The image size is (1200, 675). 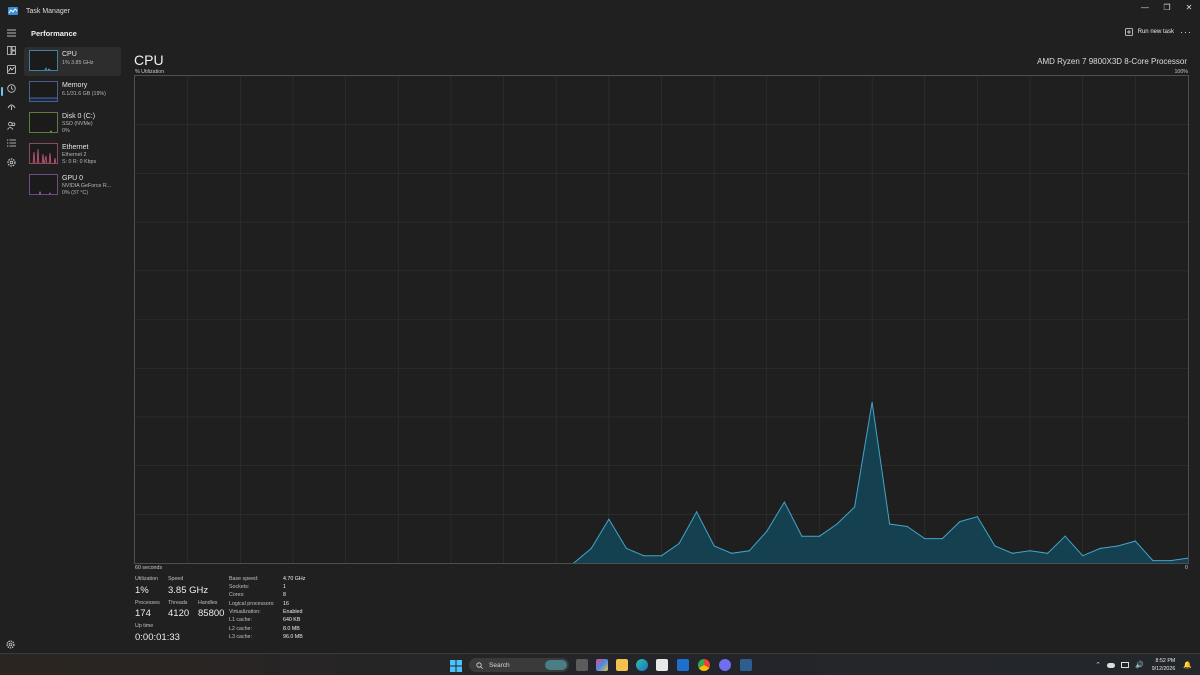 I want to click on resource-detail: 0%, so click(x=66, y=131).